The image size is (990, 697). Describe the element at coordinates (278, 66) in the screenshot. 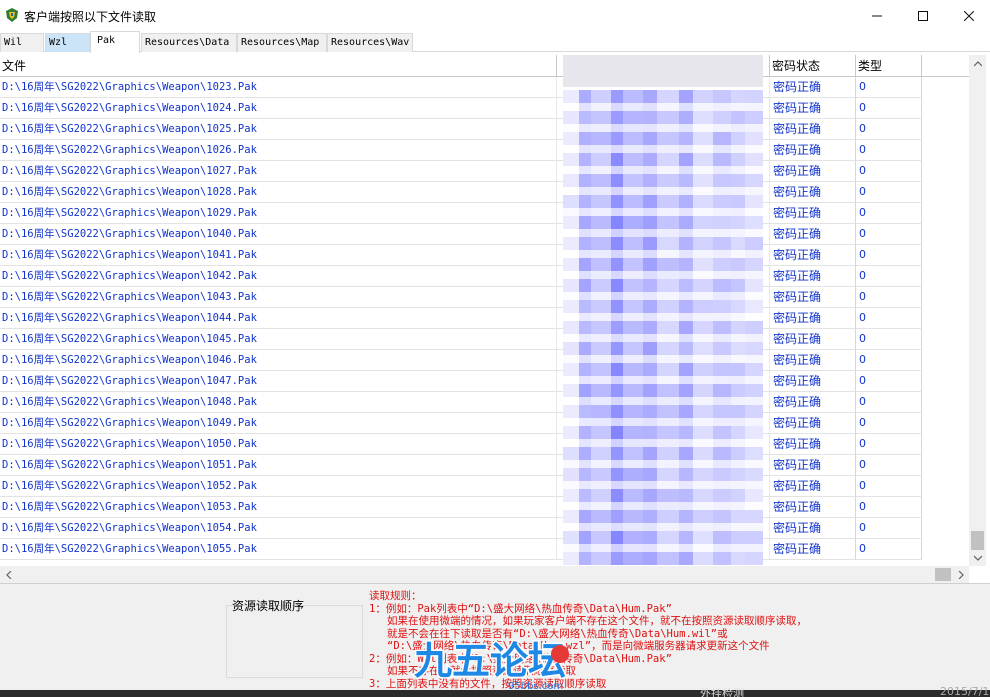

I see `column-header-file: 文件` at that location.